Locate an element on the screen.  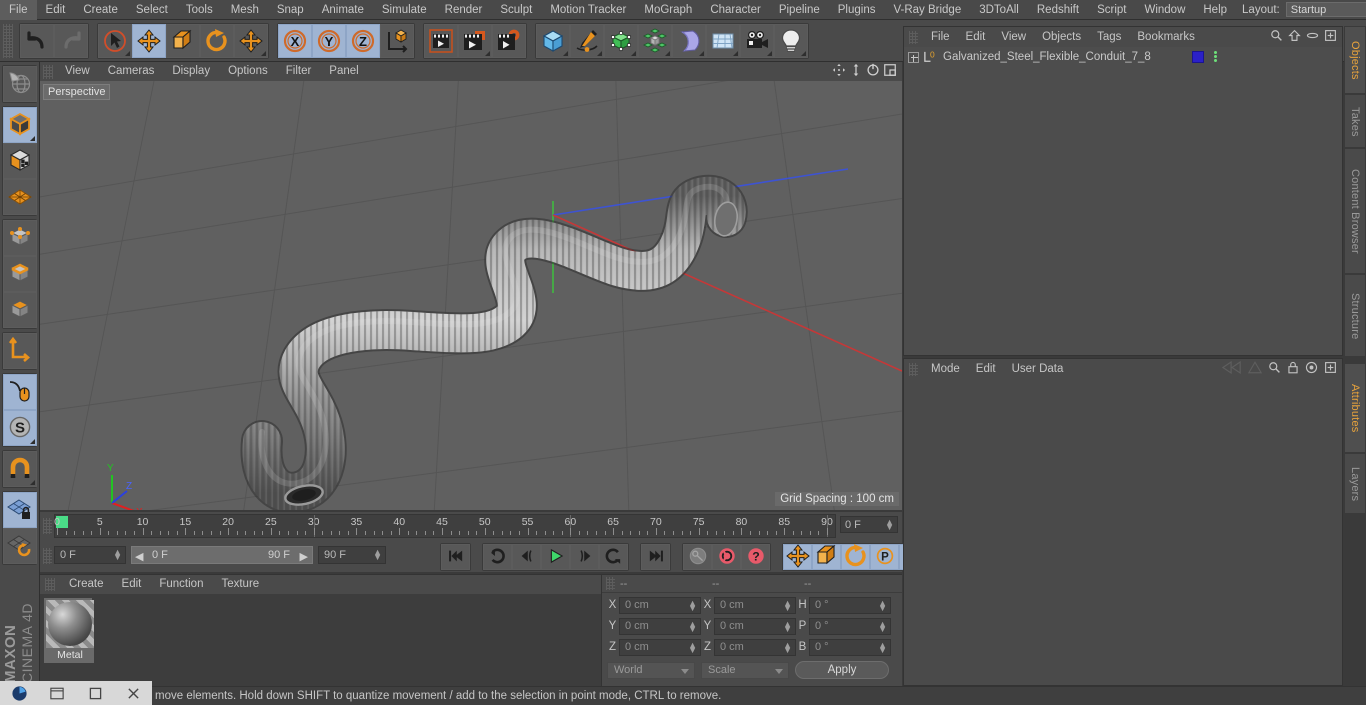
range-left-arrow-icon: ◀ is located at coordinates (139, 556).